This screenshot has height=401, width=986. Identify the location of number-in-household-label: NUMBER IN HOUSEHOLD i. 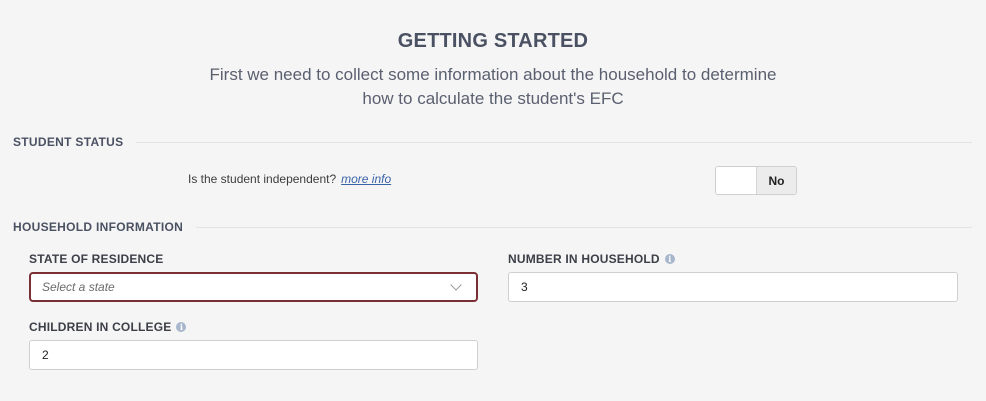
(591, 259).